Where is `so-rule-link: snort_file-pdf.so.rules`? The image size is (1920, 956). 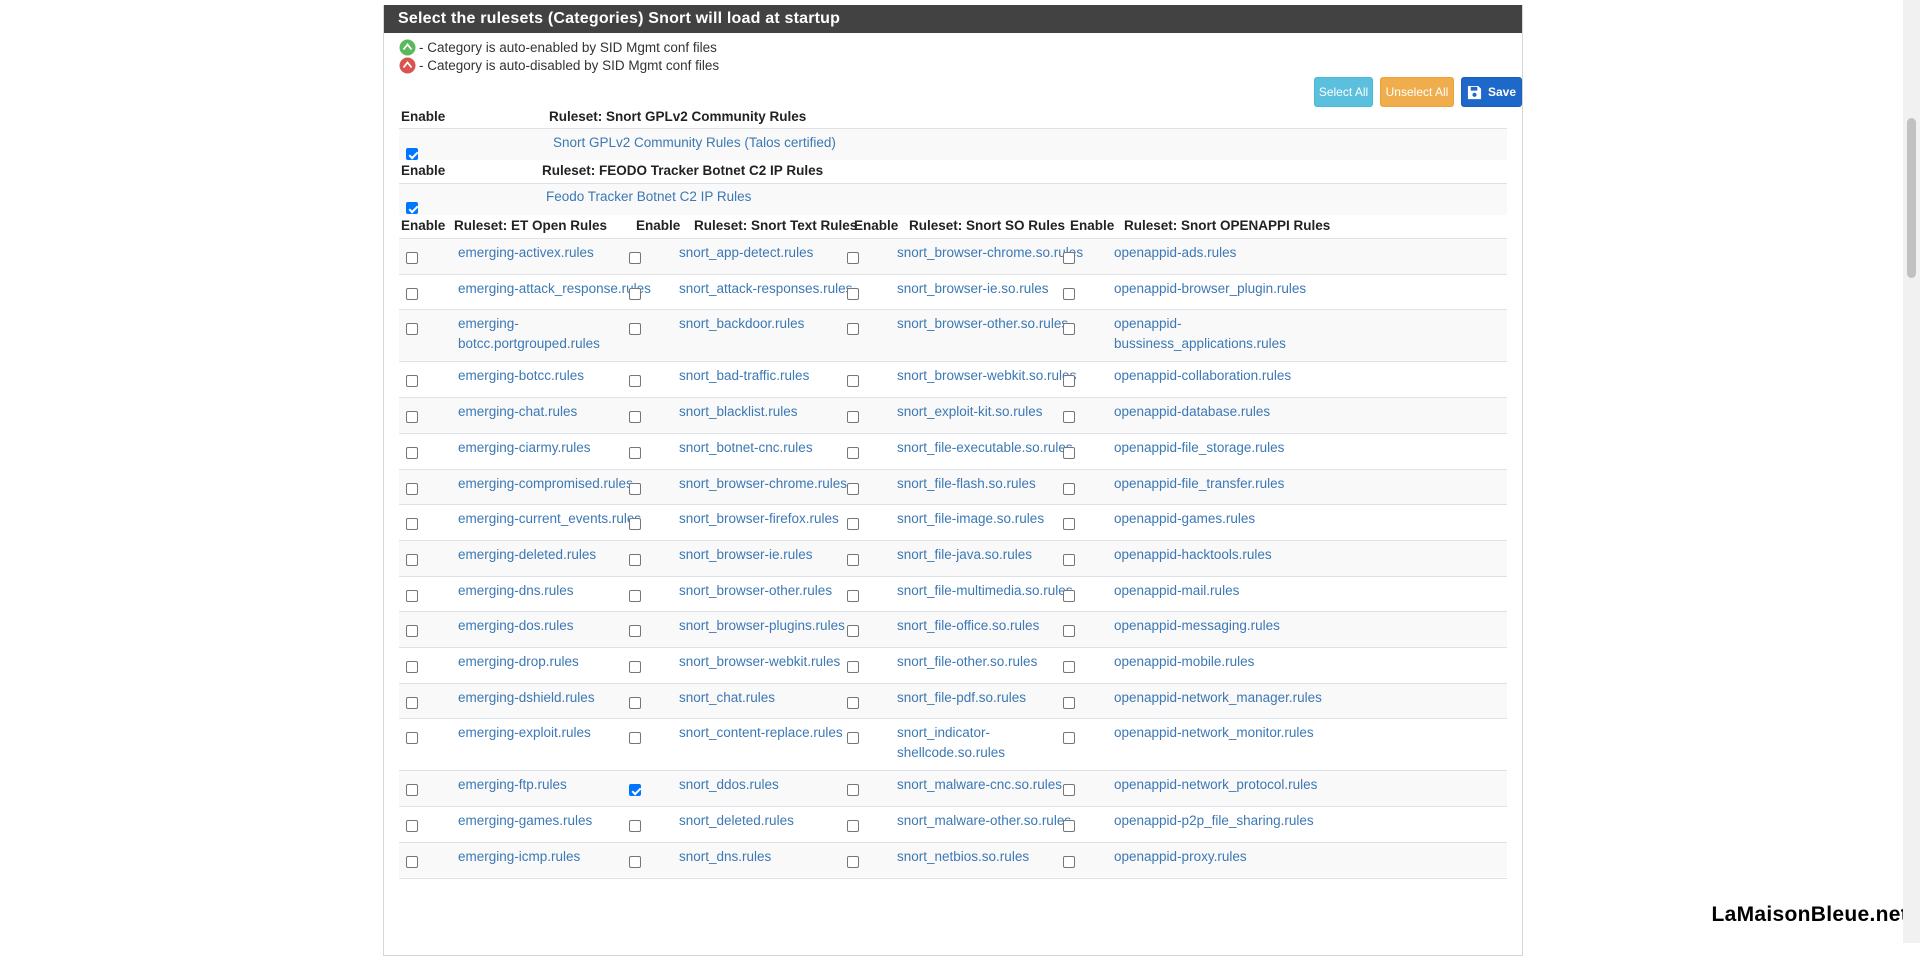
so-rule-link: snort_file-pdf.so.rules is located at coordinates (961, 698).